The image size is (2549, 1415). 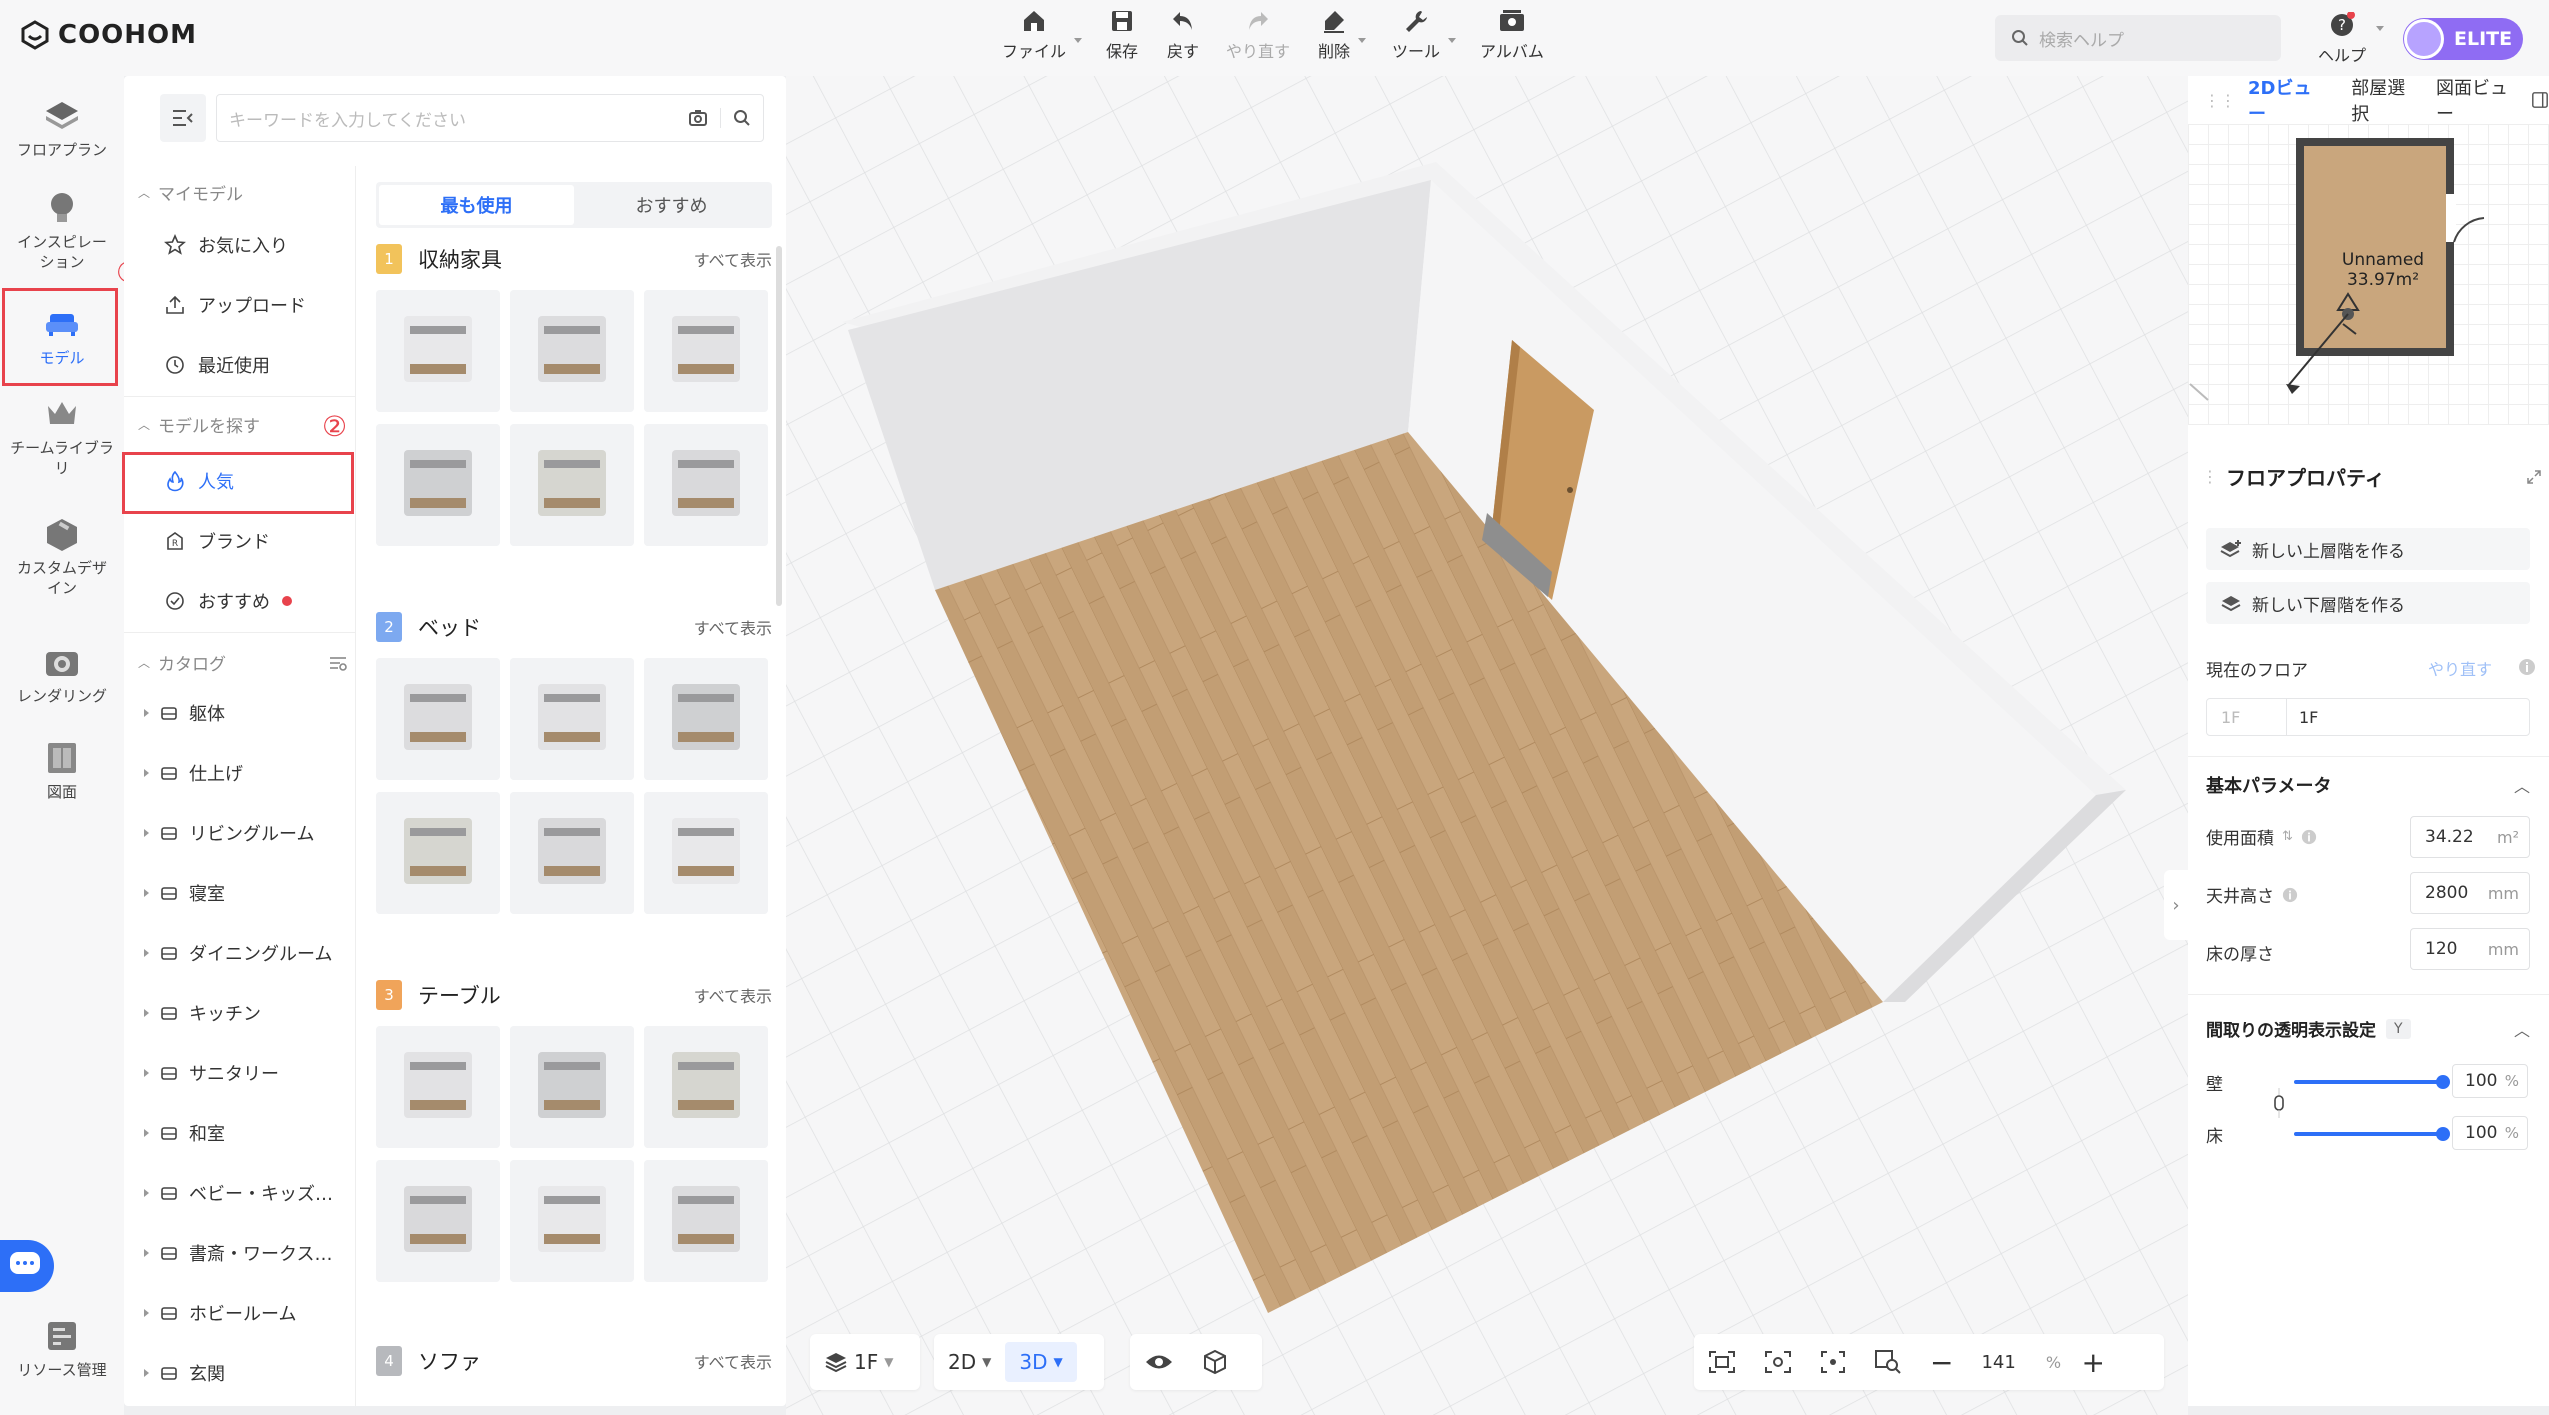 What do you see at coordinates (2368, 274) in the screenshot?
I see `minimap-2d: Unnamed 33.97m²` at bounding box center [2368, 274].